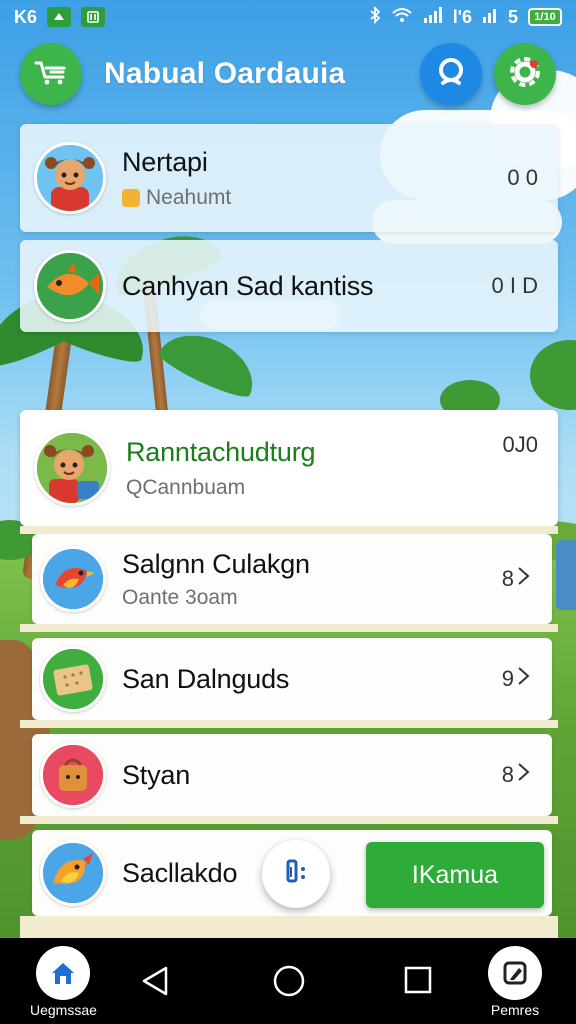 The width and height of the screenshot is (576, 1024). I want to click on chat-row: San Dalnguds 9, so click(292, 679).